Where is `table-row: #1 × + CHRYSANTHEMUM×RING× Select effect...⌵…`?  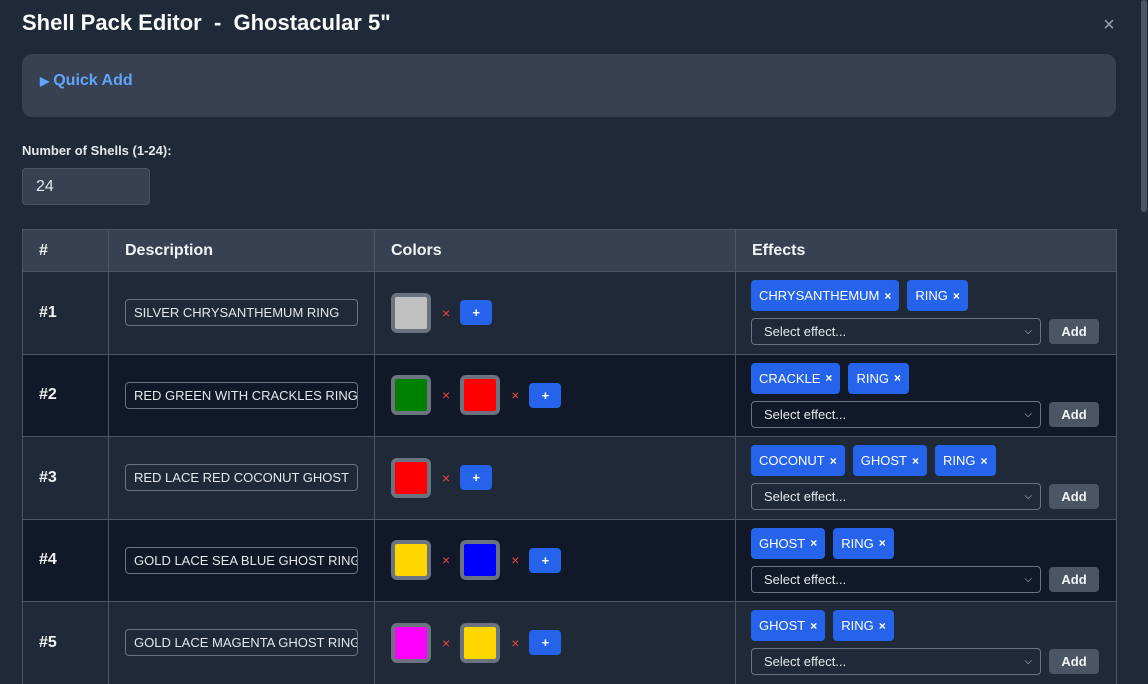 table-row: #1 × + CHRYSANTHEMUM×RING× Select effect...⌵… is located at coordinates (569, 313).